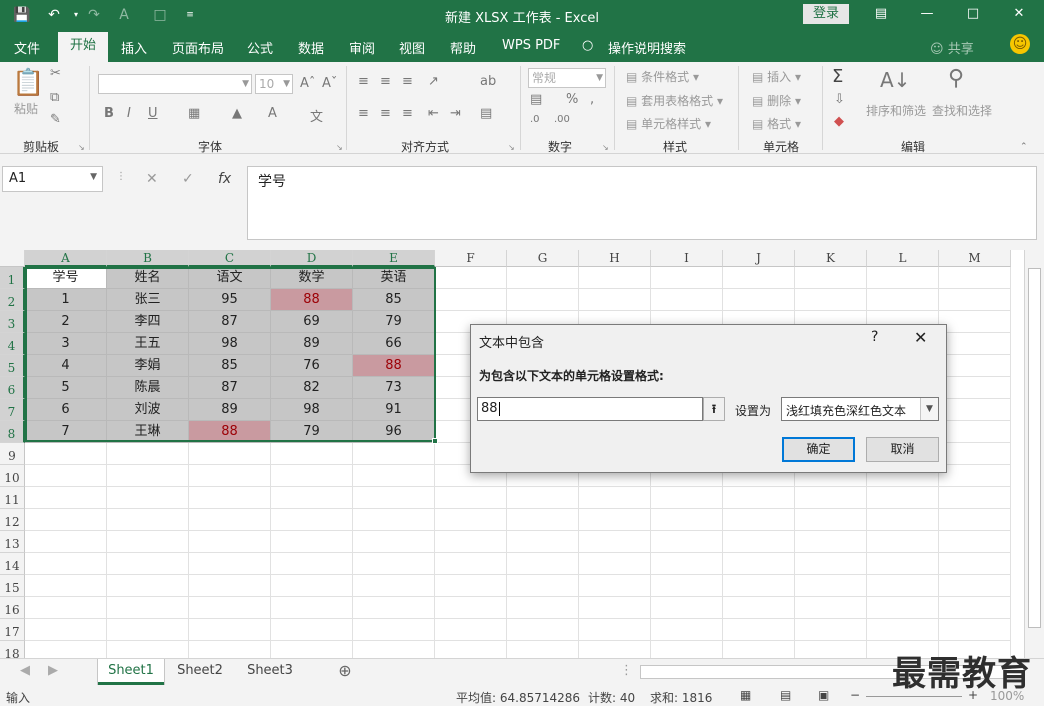  What do you see at coordinates (148, 388) in the screenshot?
I see `cell-B6: 陈晨` at bounding box center [148, 388].